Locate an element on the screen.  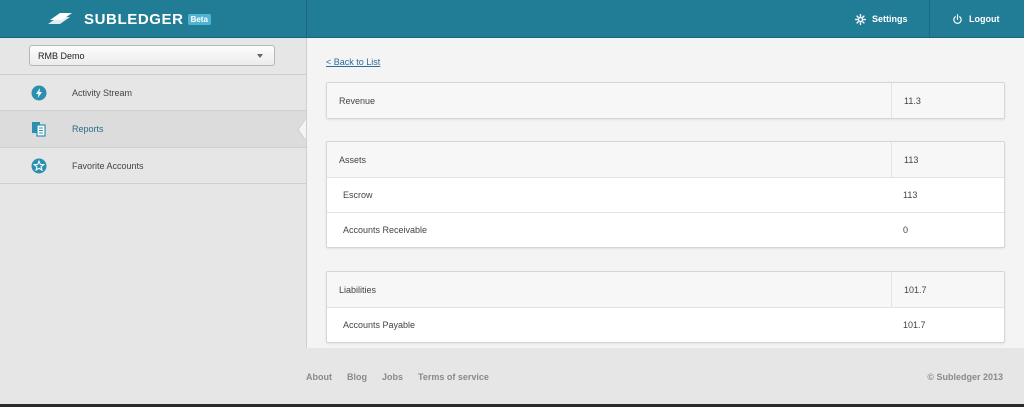
row-value: 0 is located at coordinates (906, 230).